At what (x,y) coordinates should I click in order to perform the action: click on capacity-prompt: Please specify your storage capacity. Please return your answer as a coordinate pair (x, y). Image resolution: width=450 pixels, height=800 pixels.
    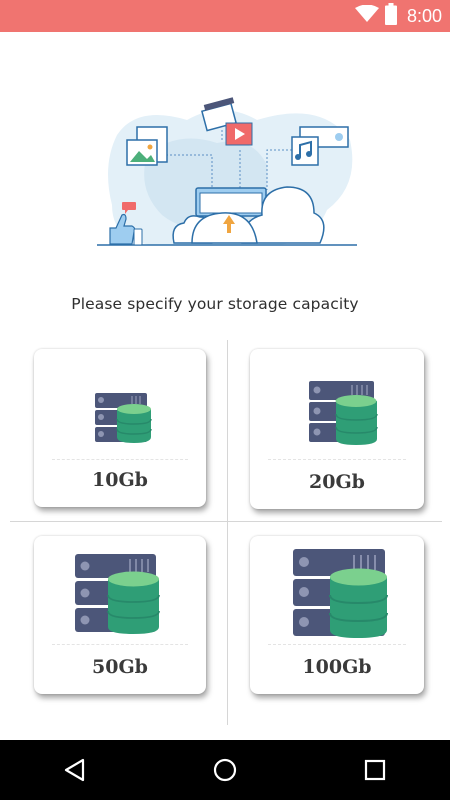
    Looking at the image, I should click on (215, 304).